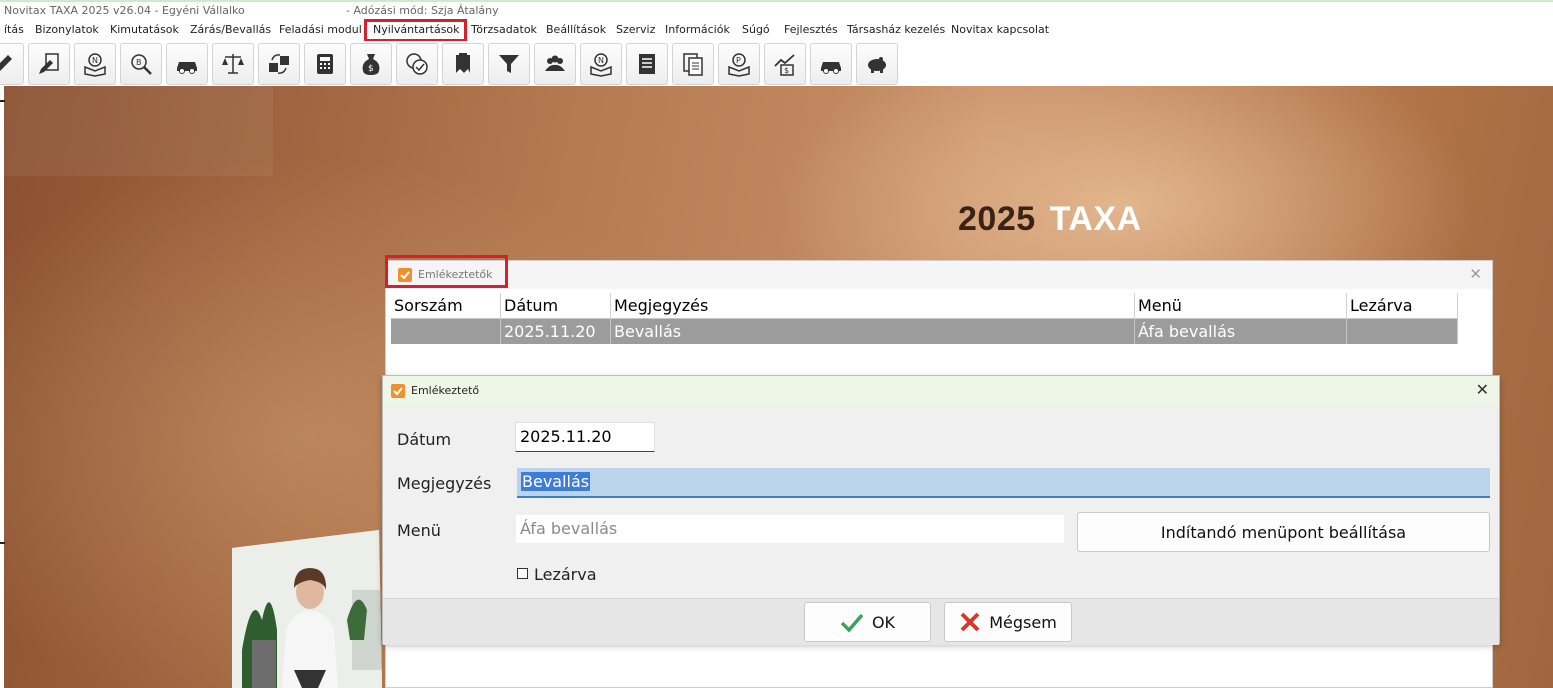 Image resolution: width=1553 pixels, height=688 pixels. What do you see at coordinates (852, 622) in the screenshot?
I see `checkmark-icon` at bounding box center [852, 622].